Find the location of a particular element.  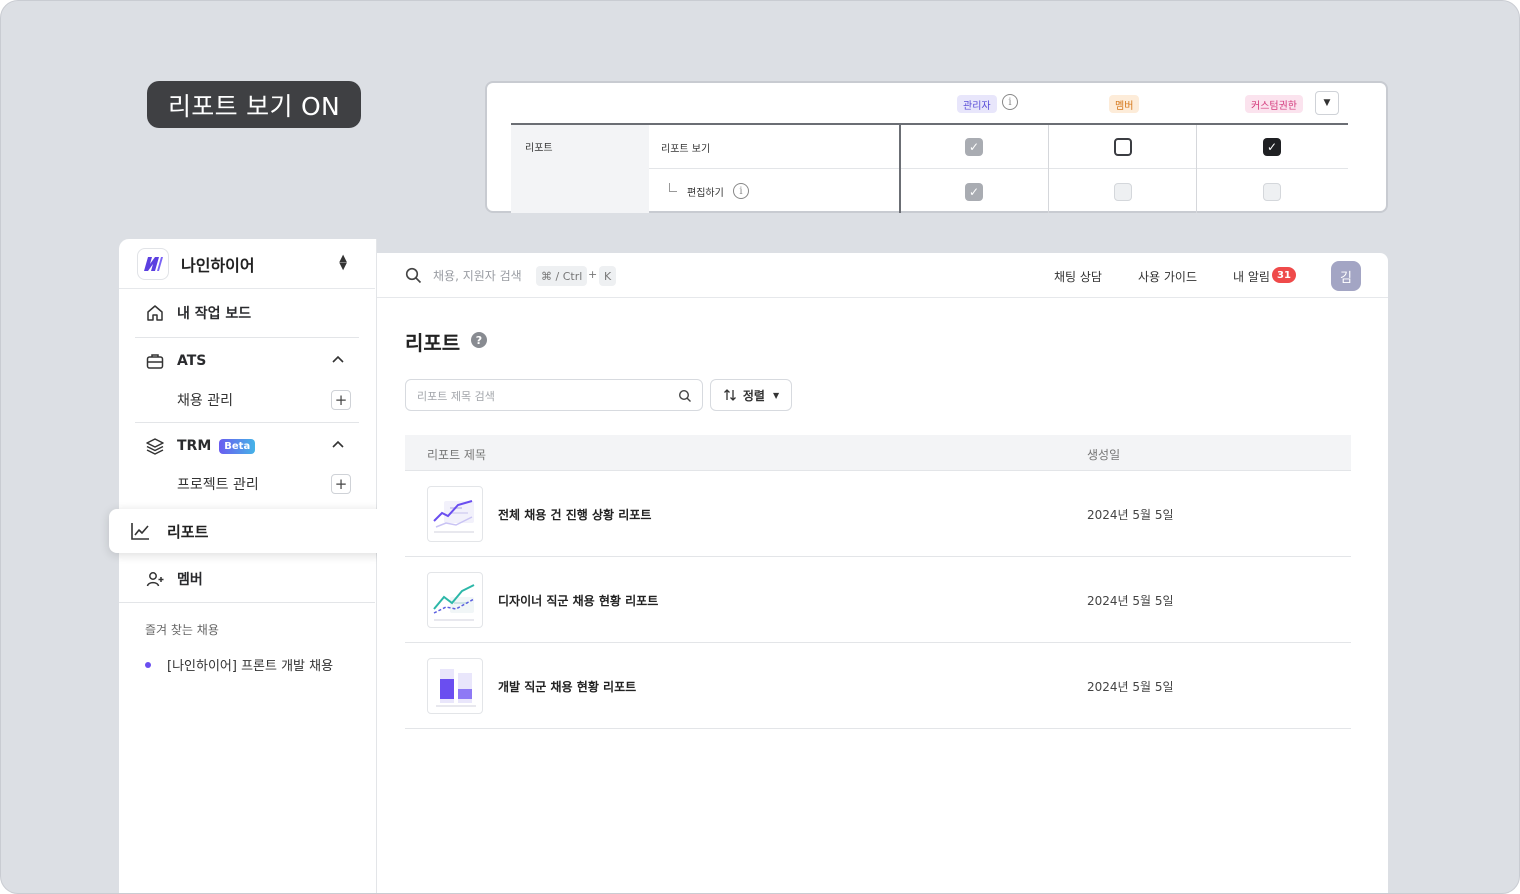

workspace-switcher: 나인하이어 ▲ ▼ is located at coordinates (247, 264).